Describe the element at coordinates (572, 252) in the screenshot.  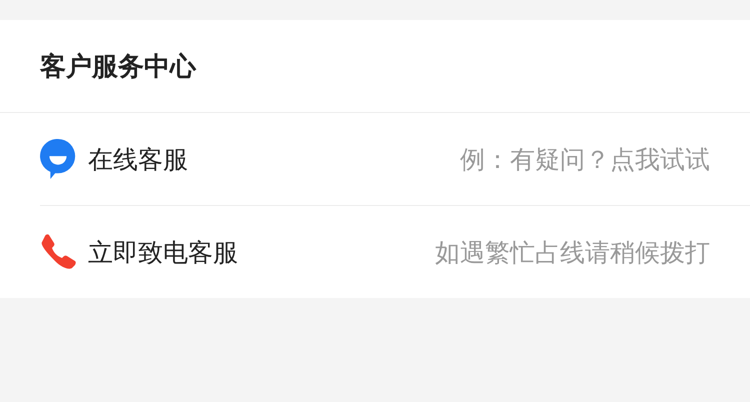
I see `item-hint: 如遇繁忙占线请稍候拨打` at that location.